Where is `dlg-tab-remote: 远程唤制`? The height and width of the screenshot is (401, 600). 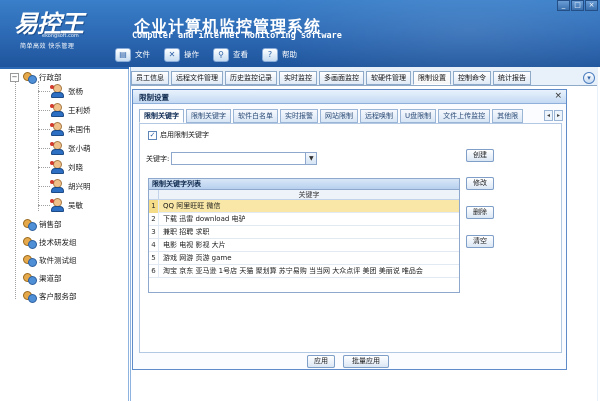
dlg-tab-remote: 远程唤制 is located at coordinates (379, 116).